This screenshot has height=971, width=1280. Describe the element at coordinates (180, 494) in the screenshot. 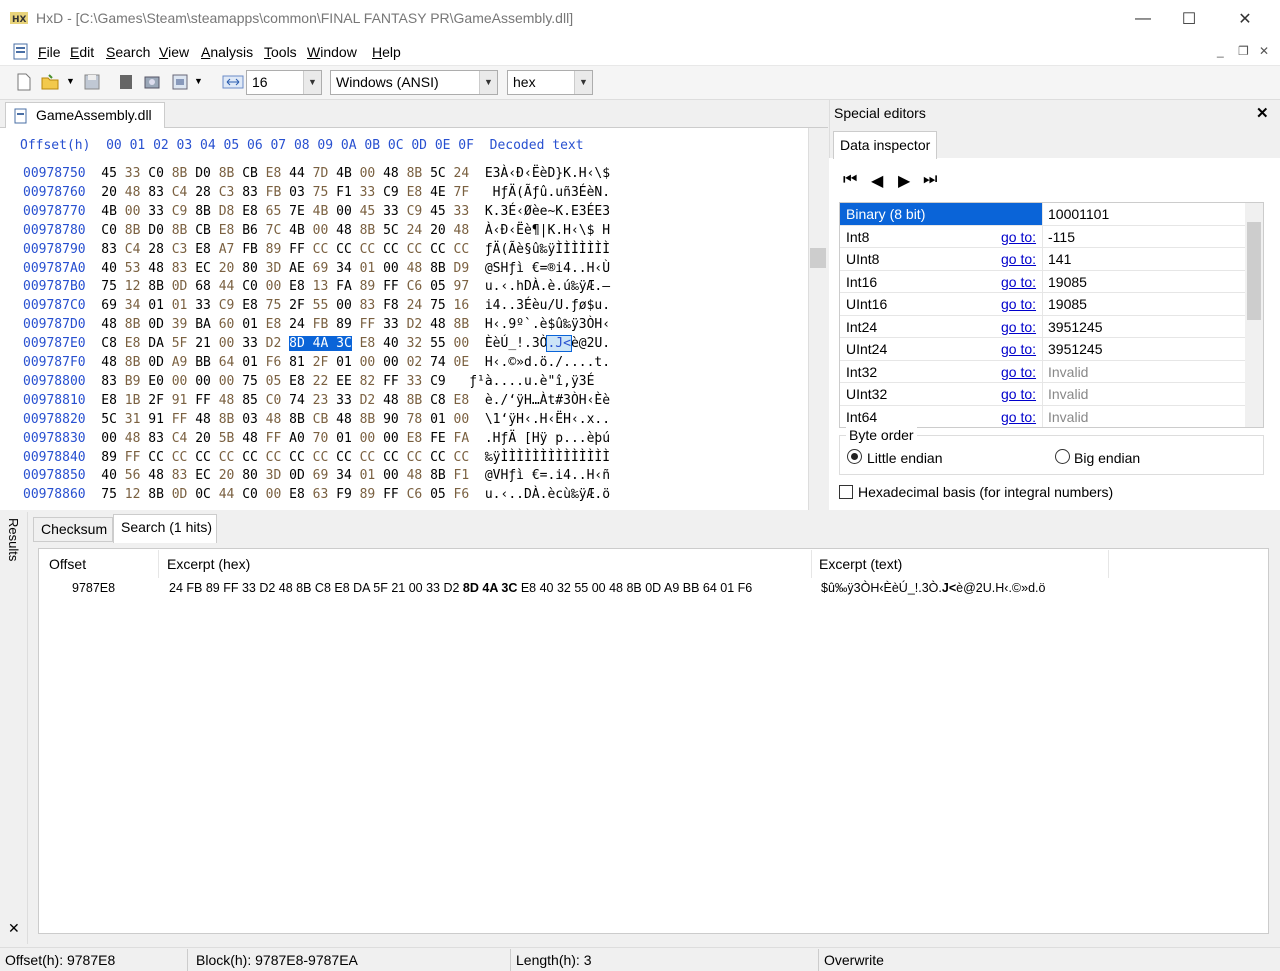

I see `hex-byte: 0D` at that location.